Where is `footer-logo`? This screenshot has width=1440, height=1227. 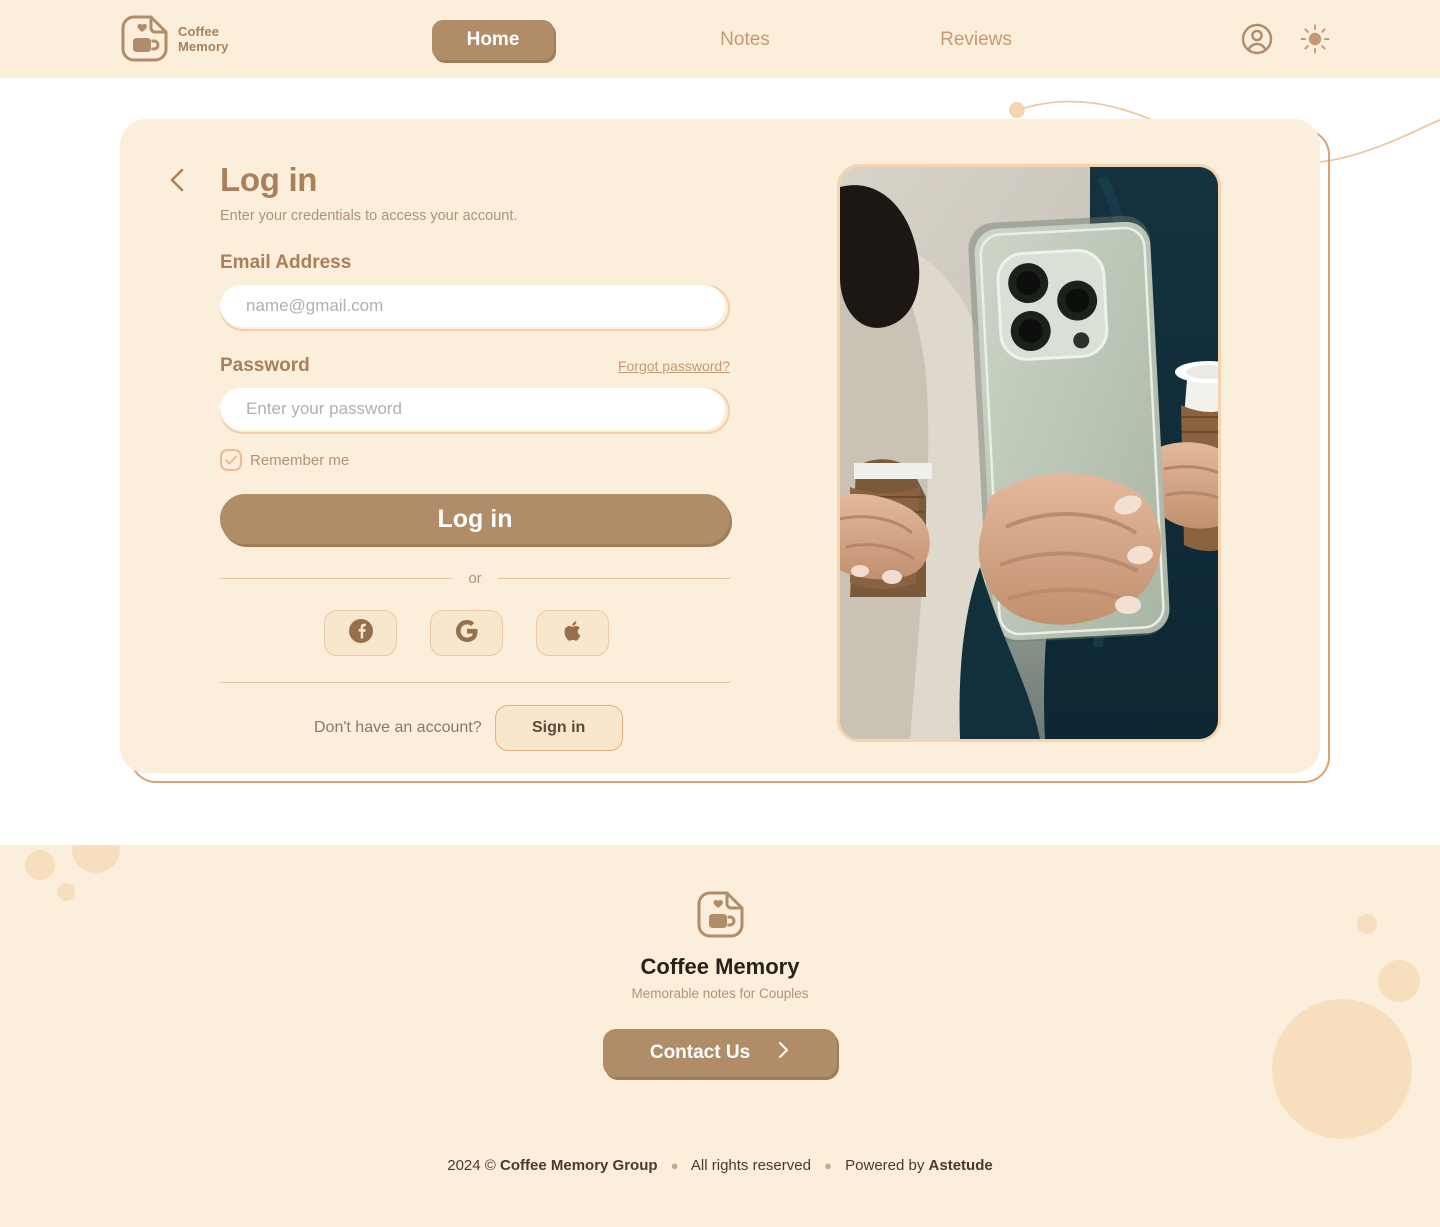 footer-logo is located at coordinates (720, 917).